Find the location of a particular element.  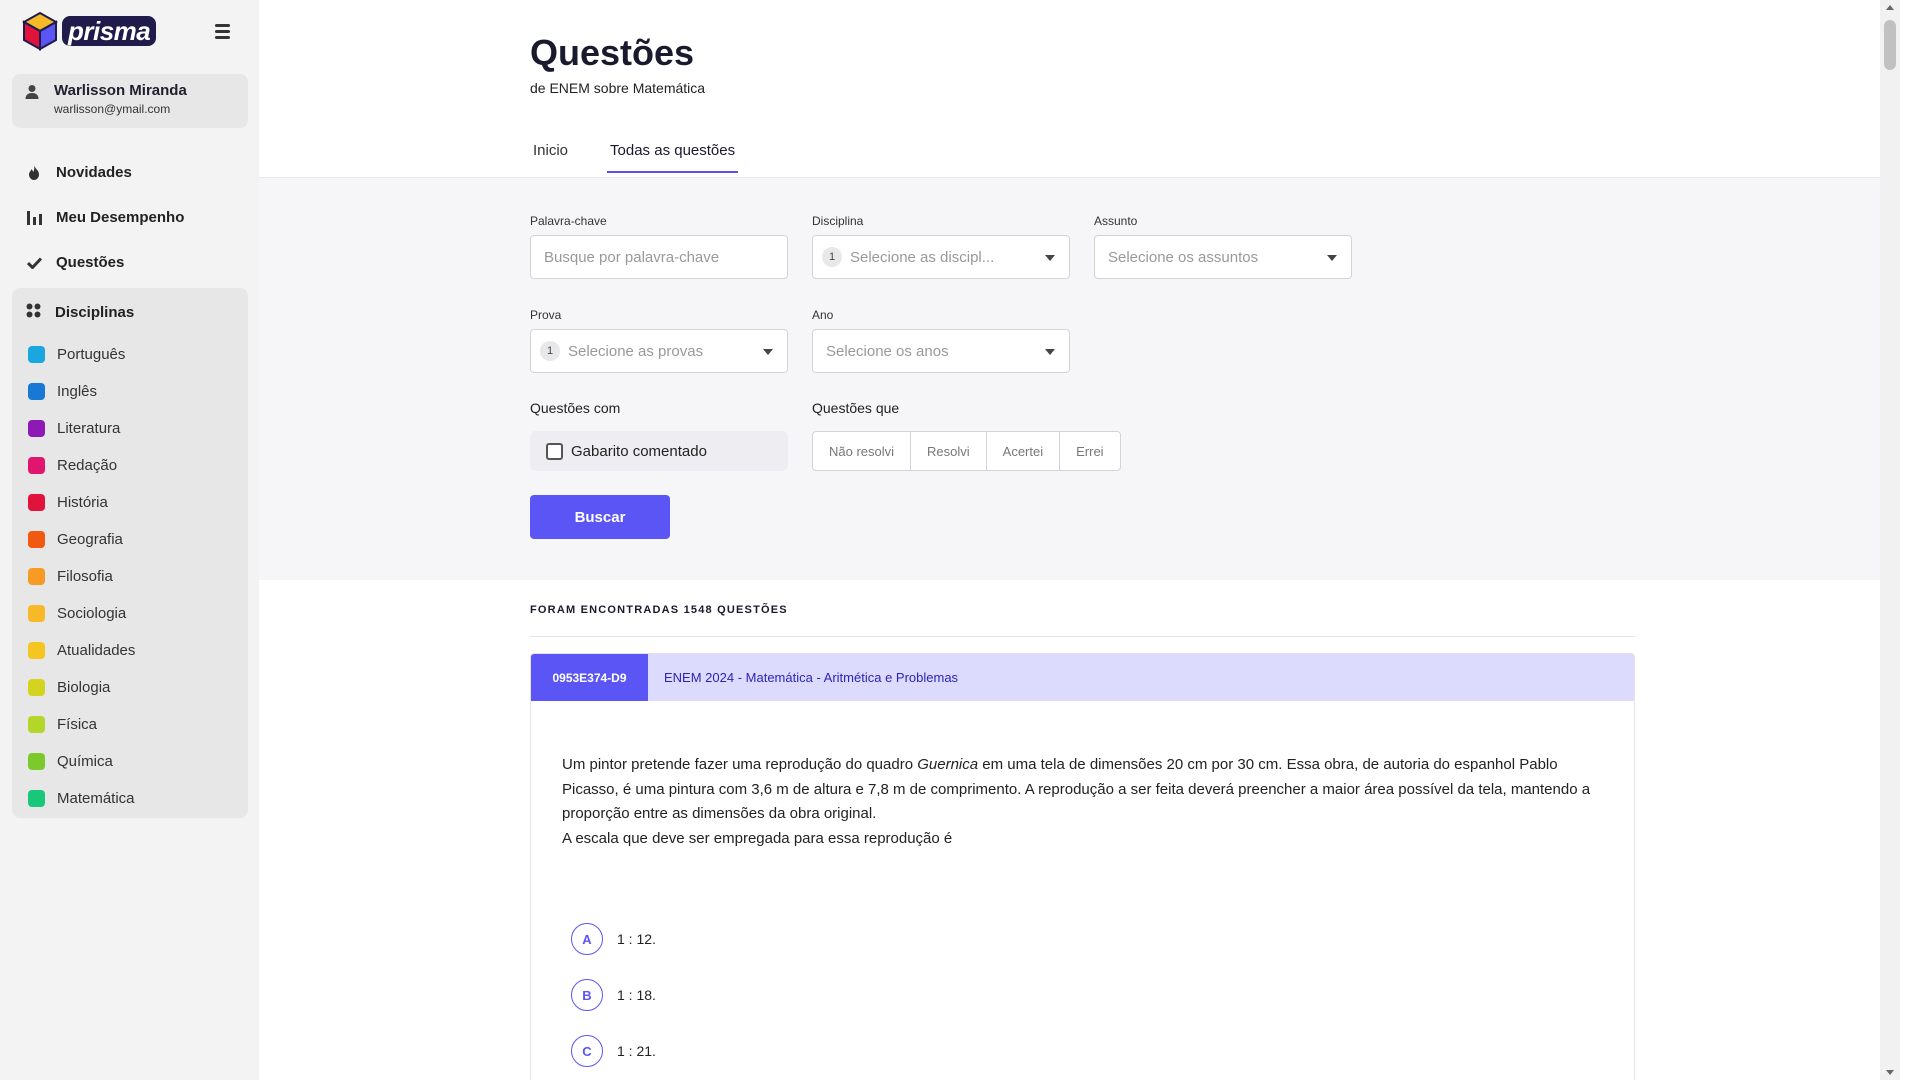

nav-label: Novidades is located at coordinates (94, 172).